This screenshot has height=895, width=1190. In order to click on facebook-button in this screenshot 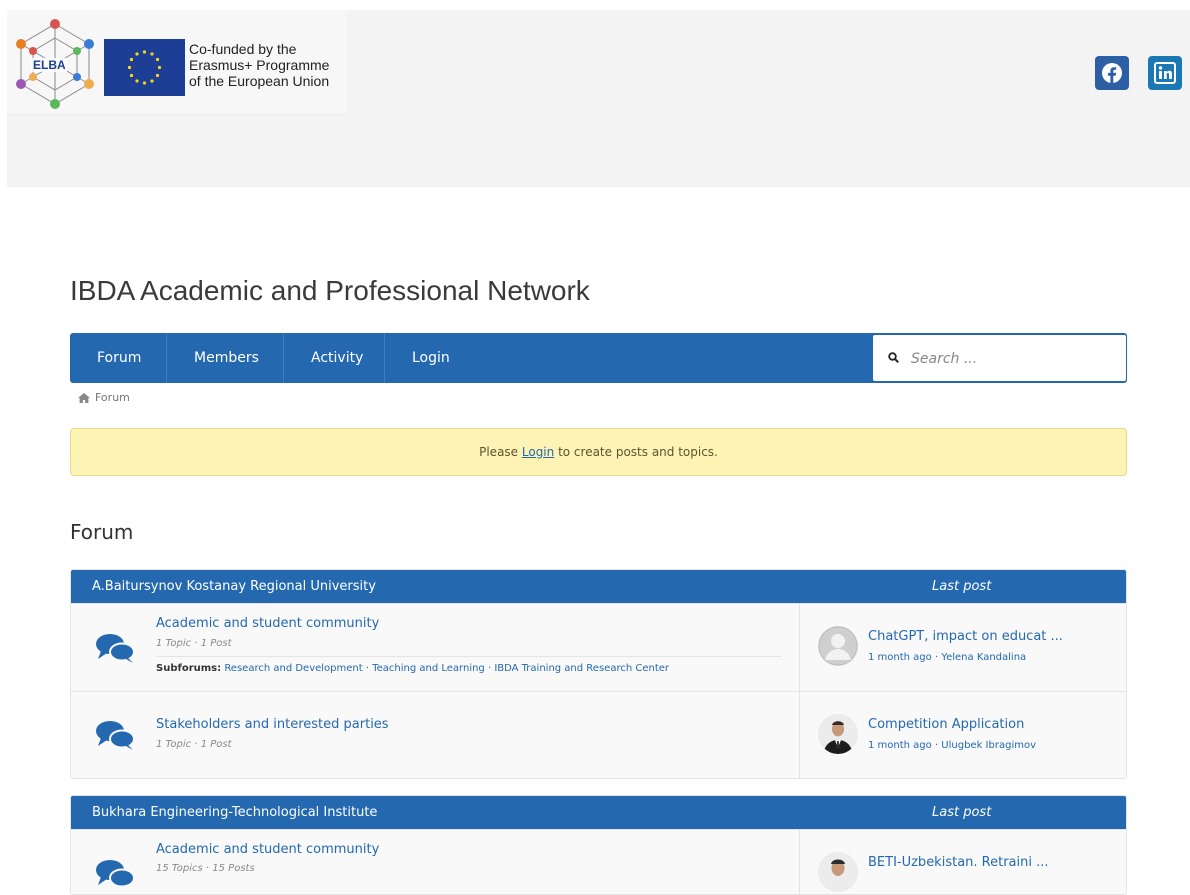, I will do `click(1112, 73)`.